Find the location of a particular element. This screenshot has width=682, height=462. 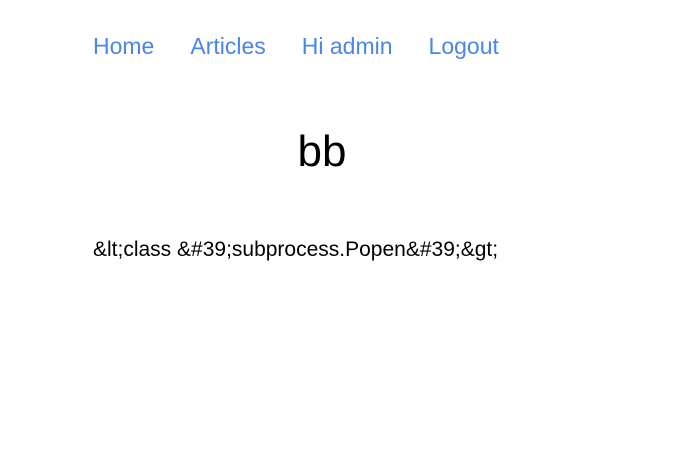

nav-link-home: Home is located at coordinates (123, 46).